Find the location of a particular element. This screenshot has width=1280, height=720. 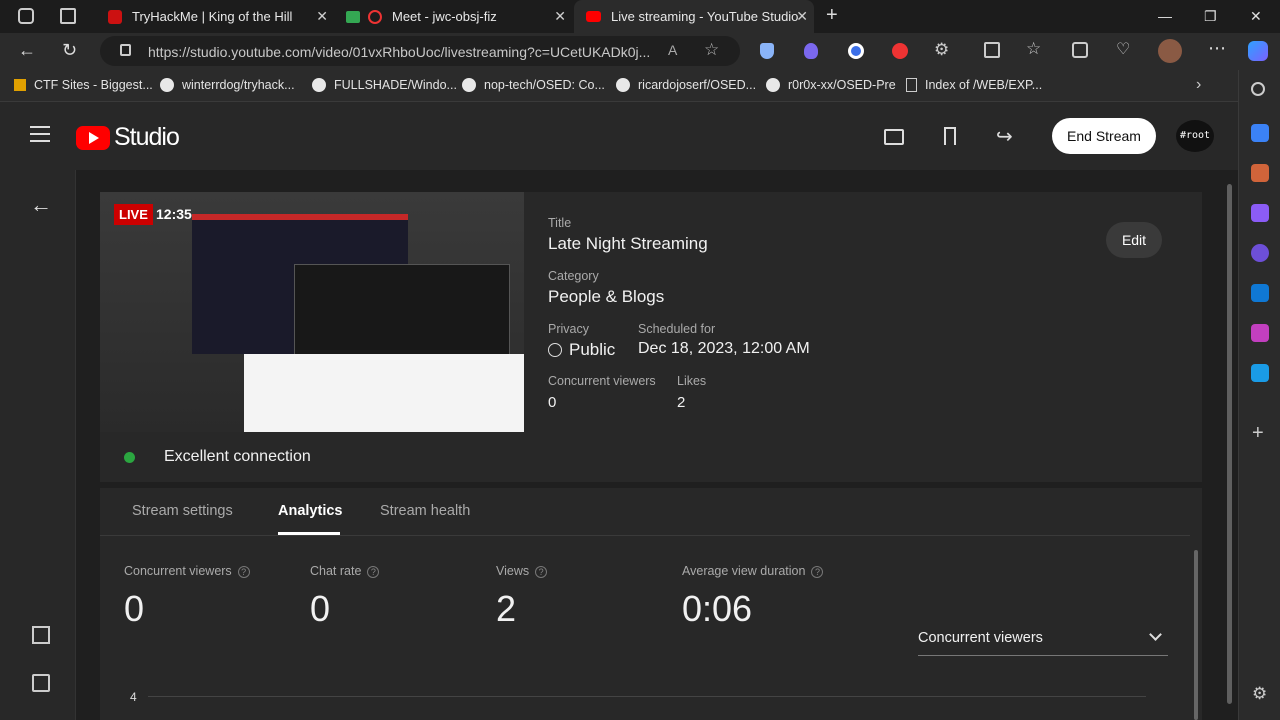

inner-scrollbar is located at coordinates (1196, 635).